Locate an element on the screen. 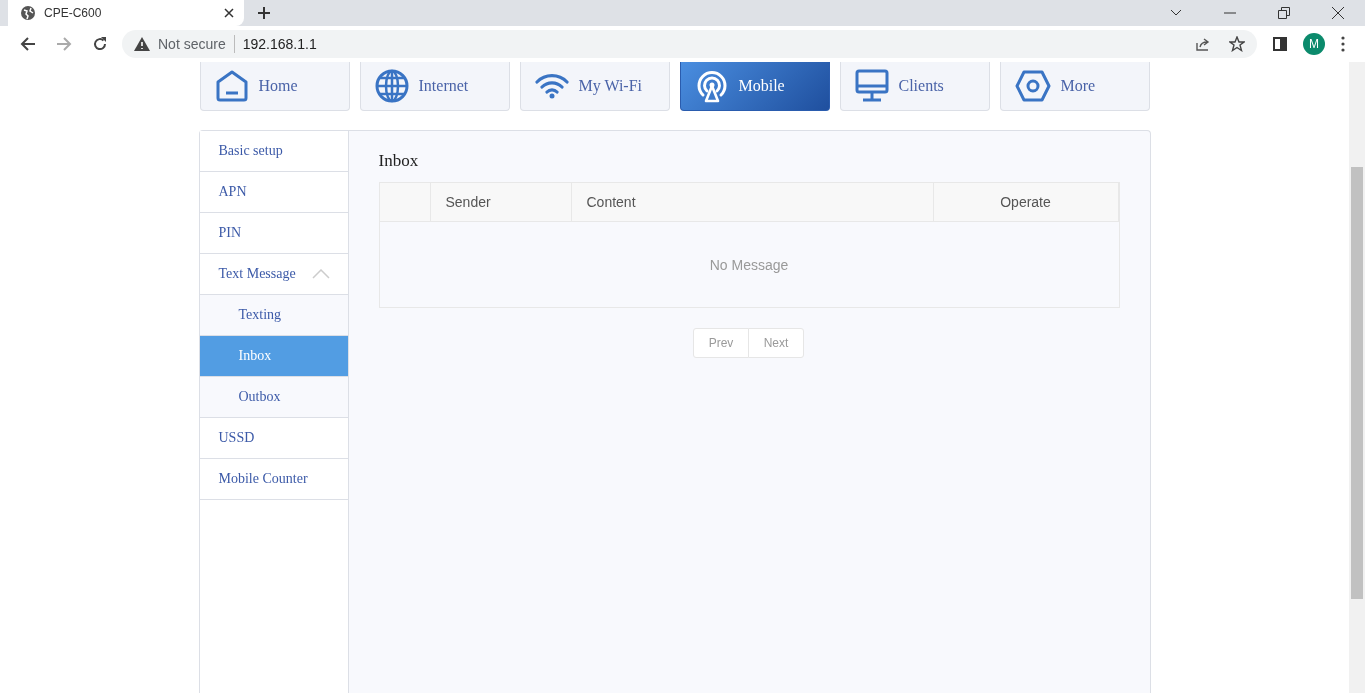 Image resolution: width=1365 pixels, height=693 pixels. menu-icon is located at coordinates (1343, 44).